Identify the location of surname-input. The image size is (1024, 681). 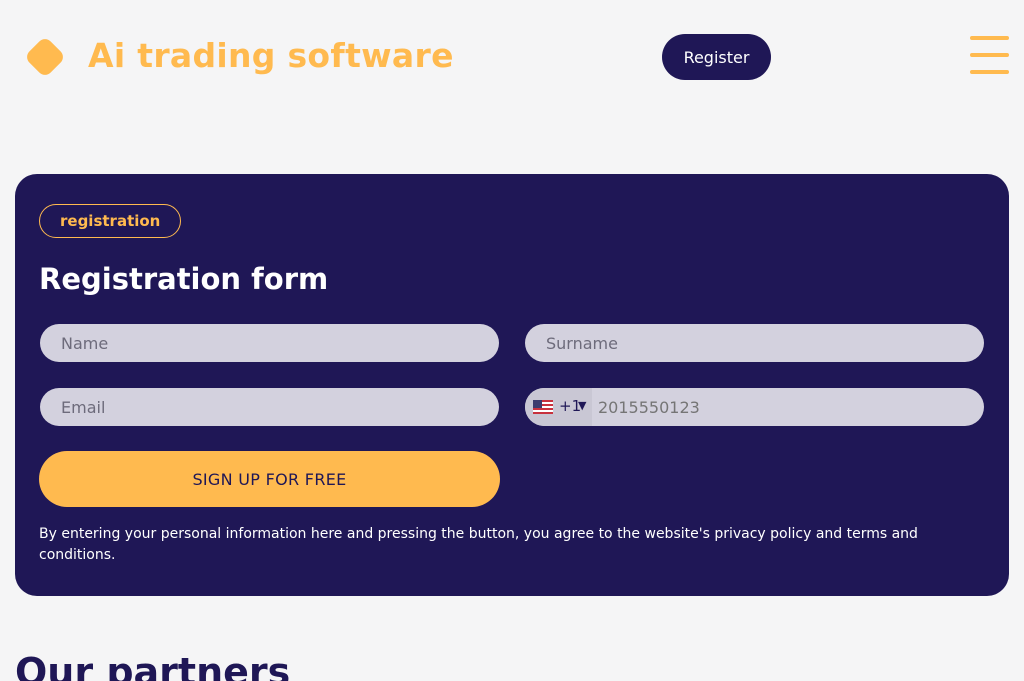
(754, 343).